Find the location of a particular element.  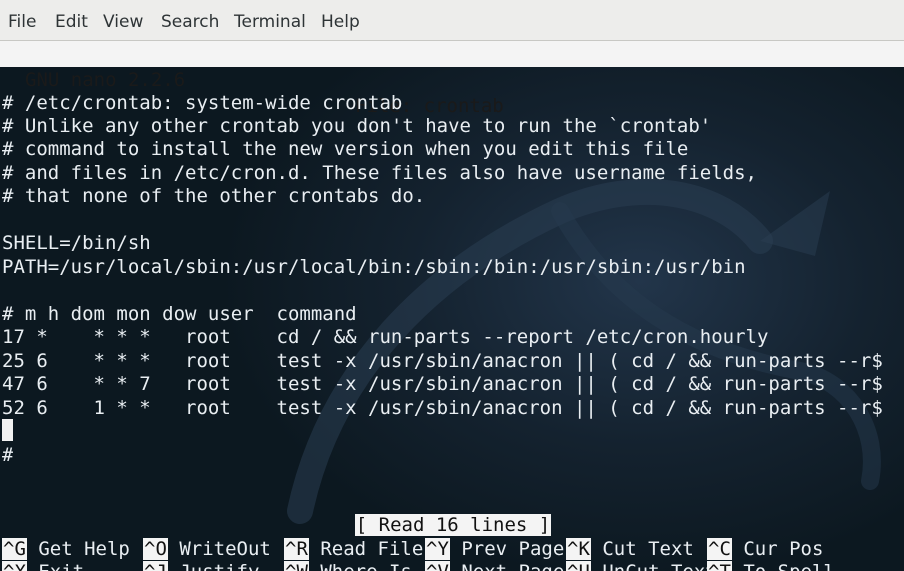

shortcut-label: Cur Pos is located at coordinates (783, 549).